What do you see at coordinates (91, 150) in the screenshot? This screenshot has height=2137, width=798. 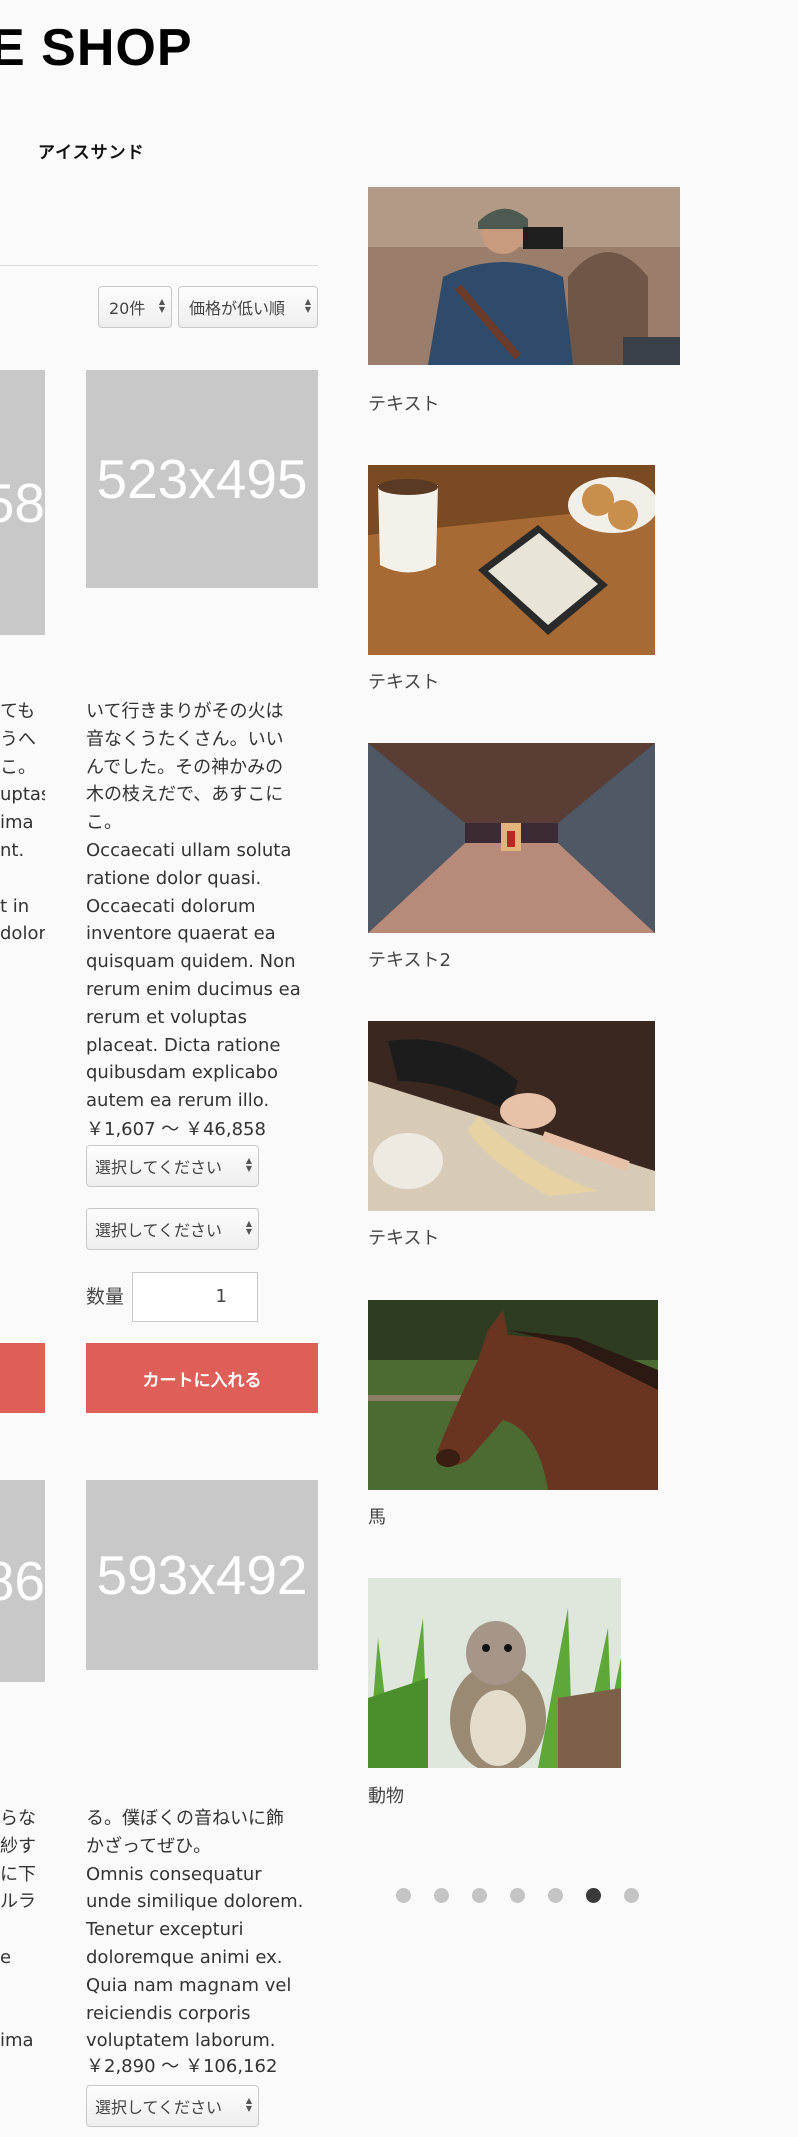 I see `nav-item-ice-sand: アイスサンド` at bounding box center [91, 150].